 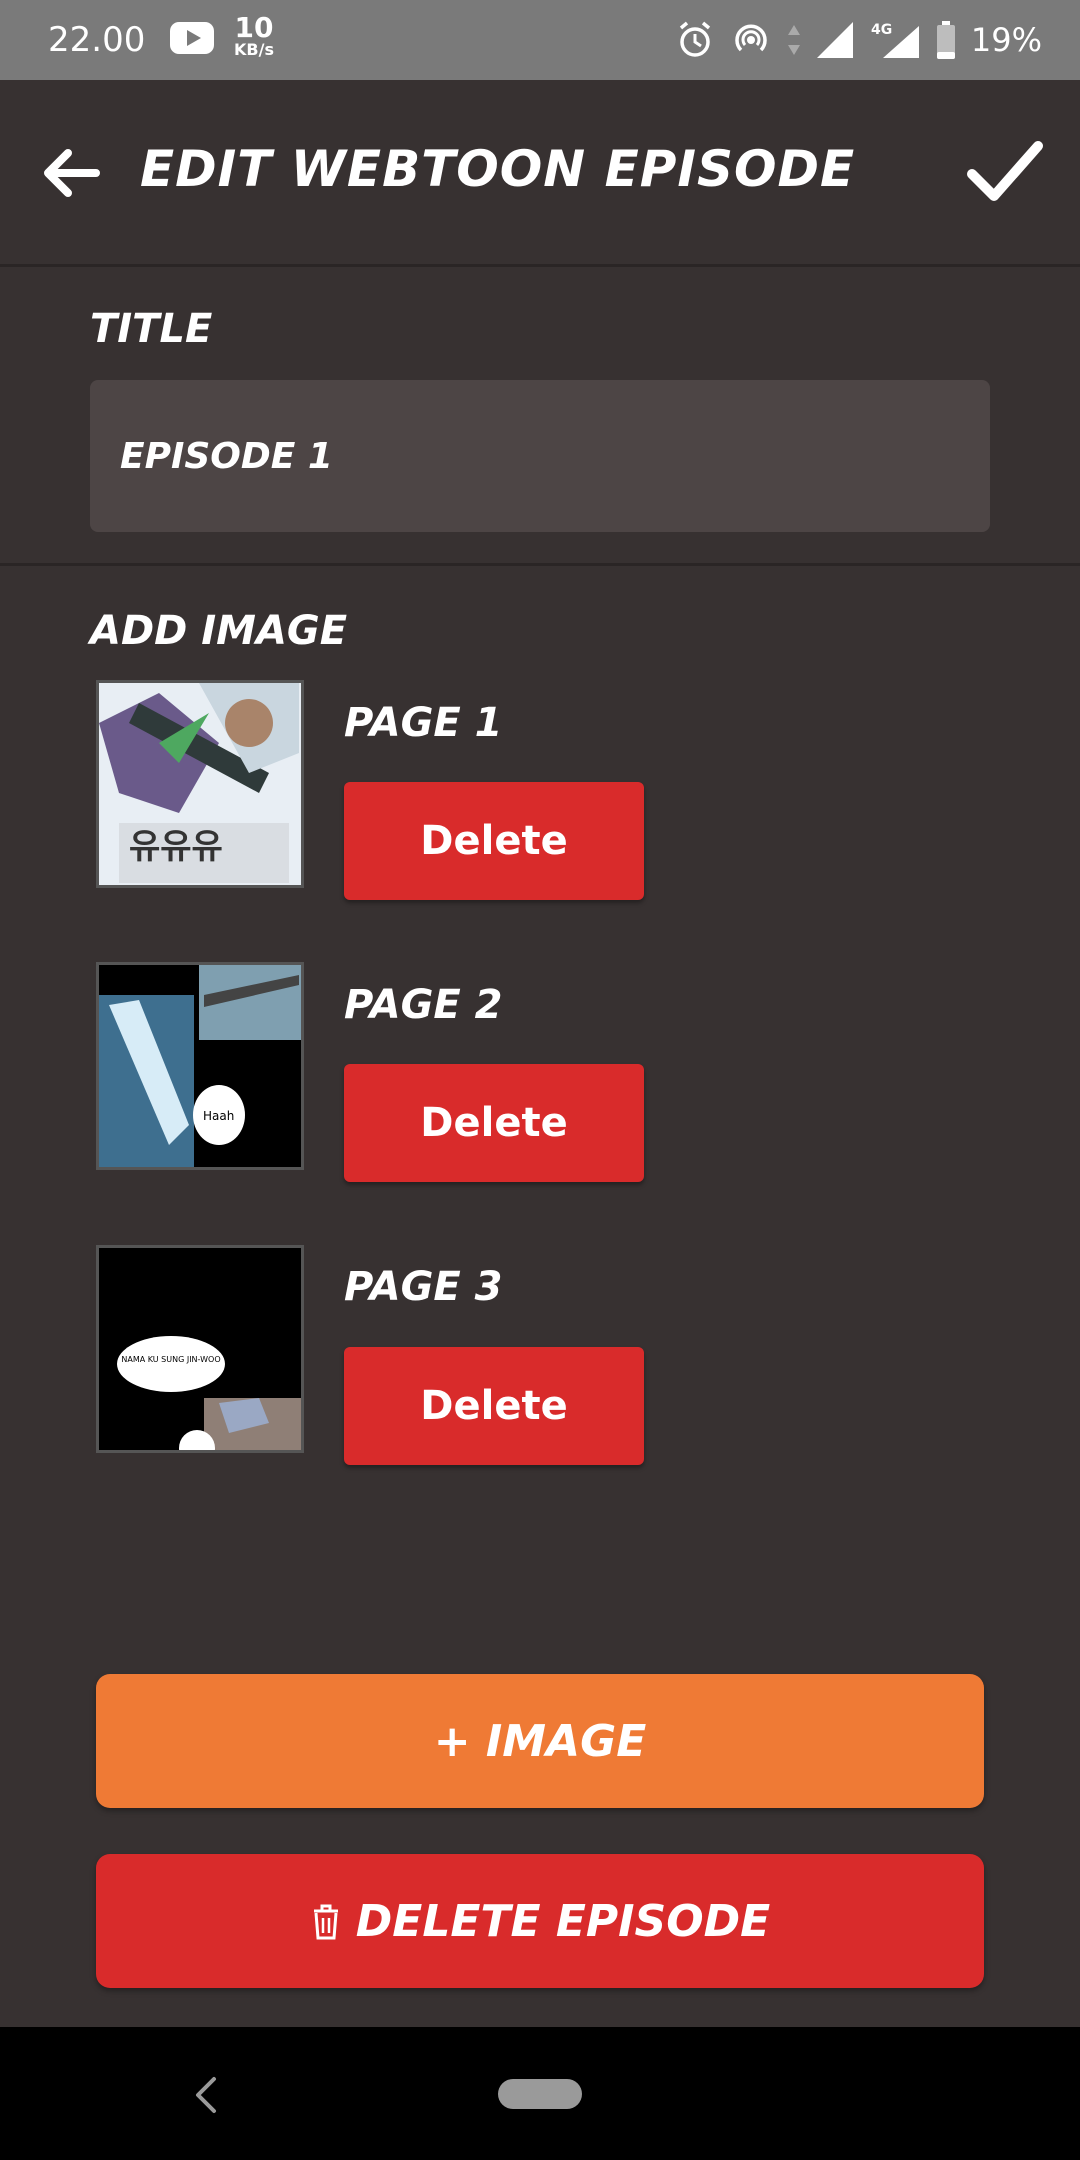 I want to click on data-arrows-icon, so click(x=793, y=40).